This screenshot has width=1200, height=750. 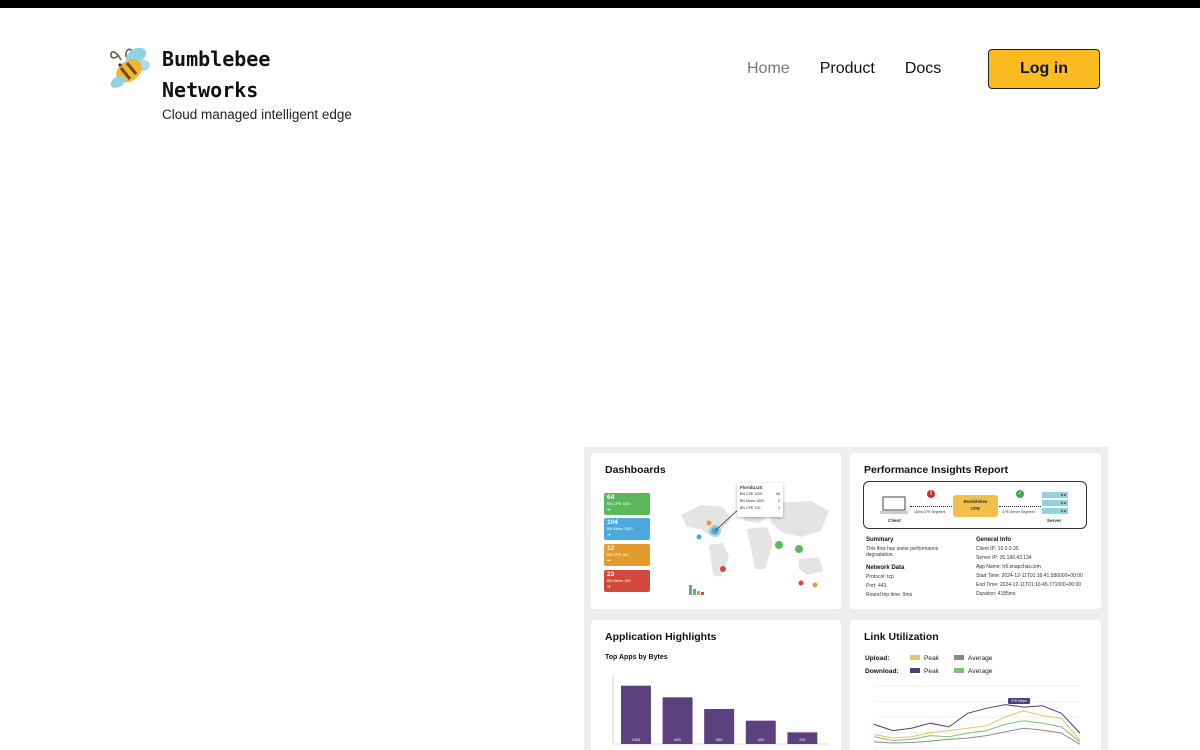 I want to click on server-label: Server, so click(x=1054, y=520).